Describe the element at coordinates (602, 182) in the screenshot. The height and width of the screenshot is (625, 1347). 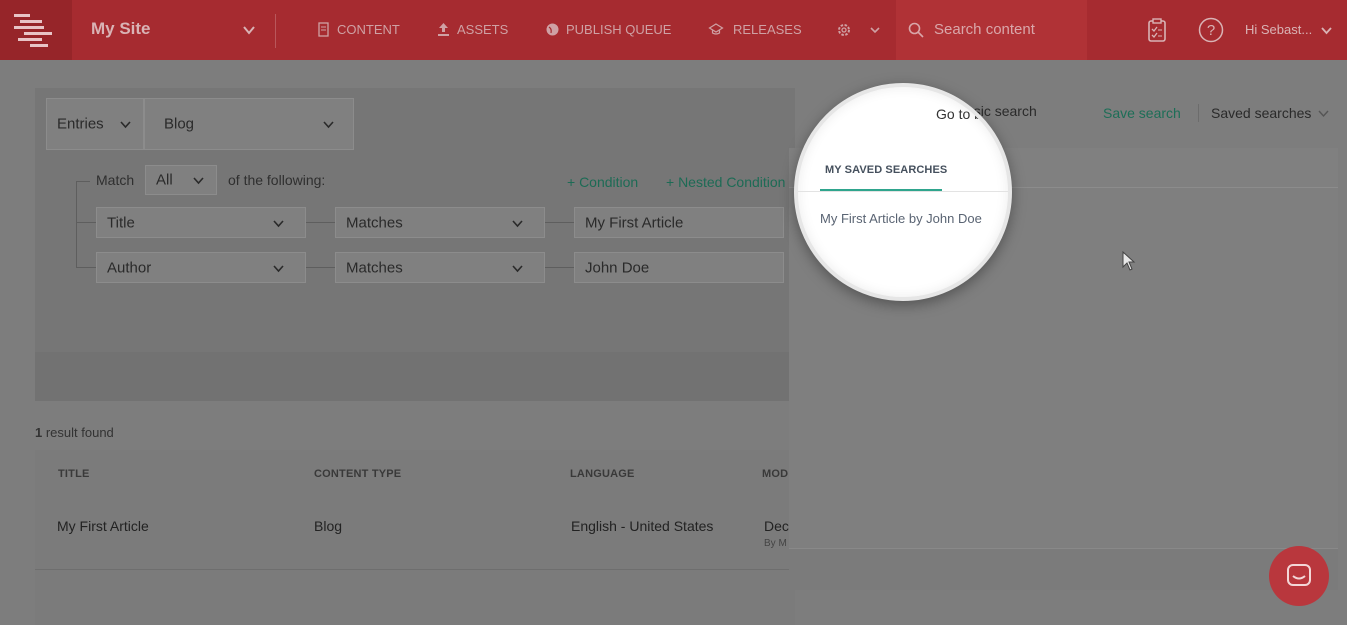
I see `add-condition-button: + Condition` at that location.